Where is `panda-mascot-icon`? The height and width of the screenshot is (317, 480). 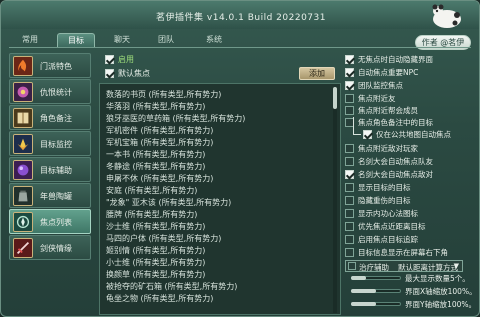
panda-mascot-icon is located at coordinates (446, 16).